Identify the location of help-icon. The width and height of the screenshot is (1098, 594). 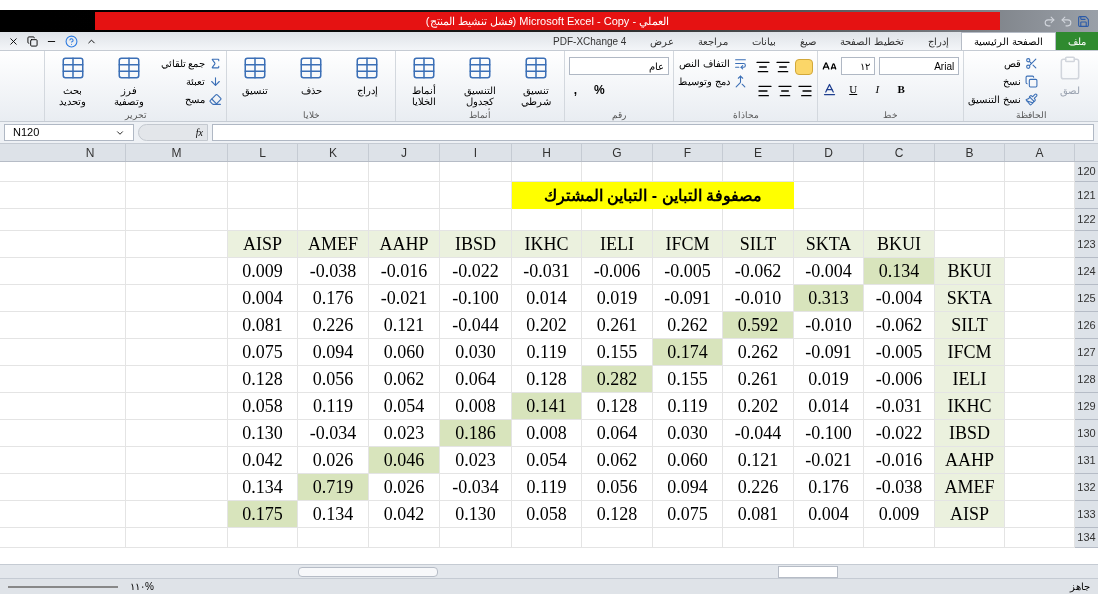
(71, 41).